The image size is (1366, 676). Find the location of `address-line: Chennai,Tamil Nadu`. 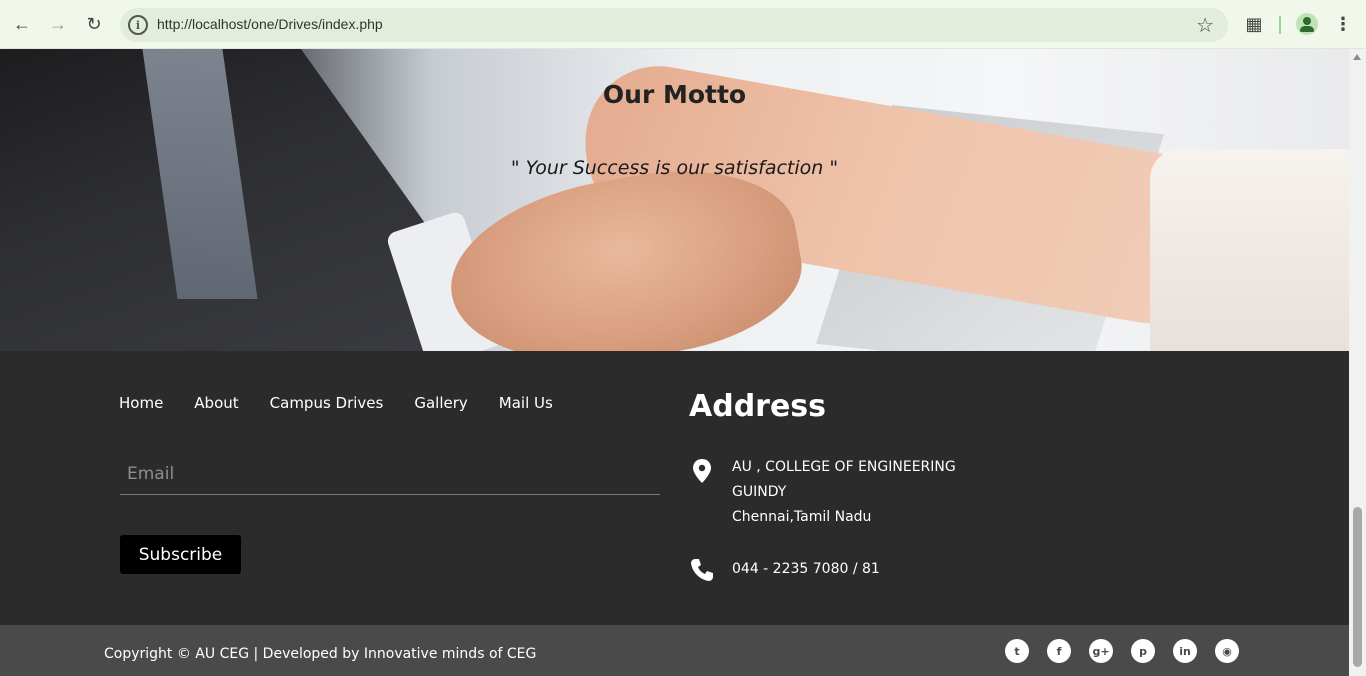

address-line: Chennai,Tamil Nadu is located at coordinates (802, 517).